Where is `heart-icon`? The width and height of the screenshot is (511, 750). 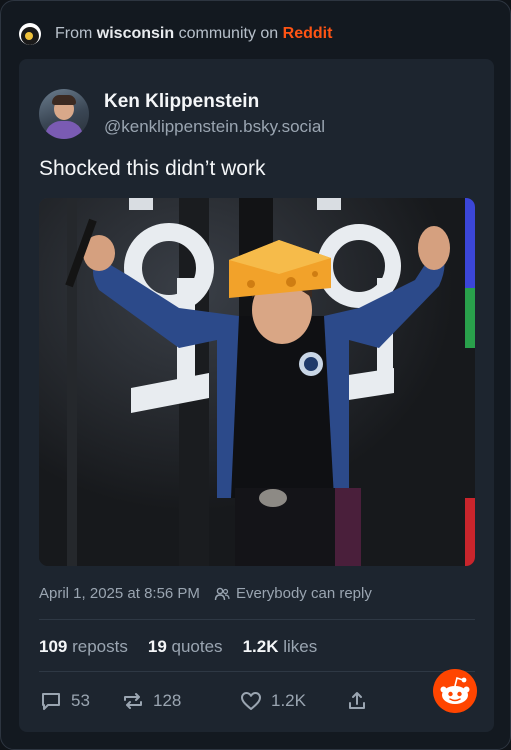
heart-icon is located at coordinates (251, 701).